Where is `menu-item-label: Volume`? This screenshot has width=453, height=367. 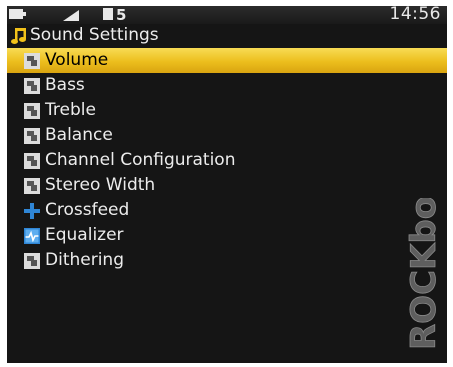
menu-item-label: Volume is located at coordinates (77, 60).